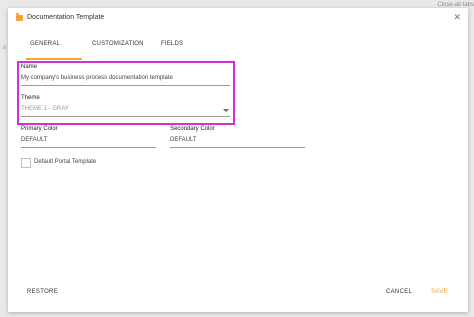 The width and height of the screenshot is (474, 317). What do you see at coordinates (66, 17) in the screenshot?
I see `dialog-title: Documentation Template` at bounding box center [66, 17].